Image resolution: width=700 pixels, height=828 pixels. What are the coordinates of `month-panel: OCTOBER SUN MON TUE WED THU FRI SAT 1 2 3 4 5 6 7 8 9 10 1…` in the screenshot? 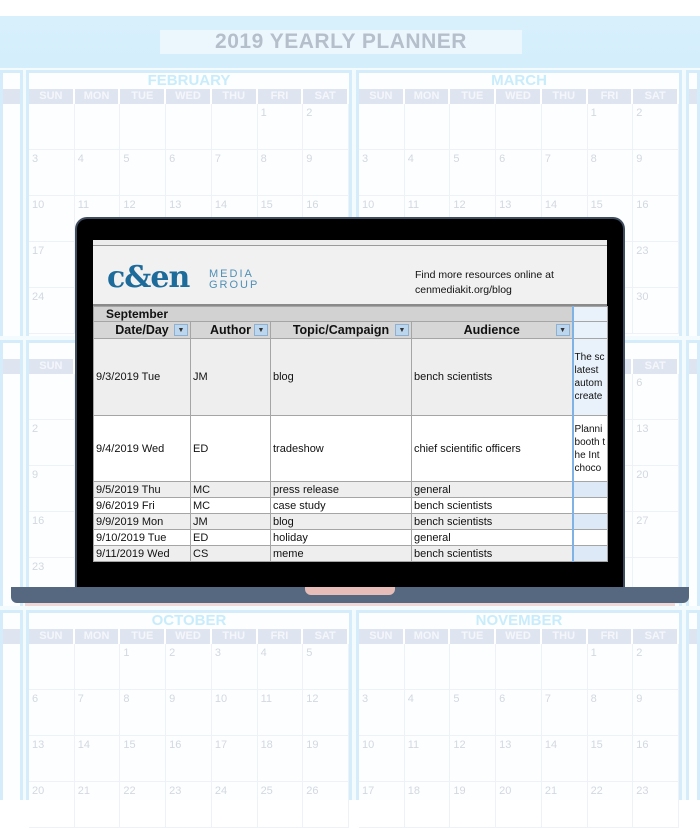 It's located at (189, 719).